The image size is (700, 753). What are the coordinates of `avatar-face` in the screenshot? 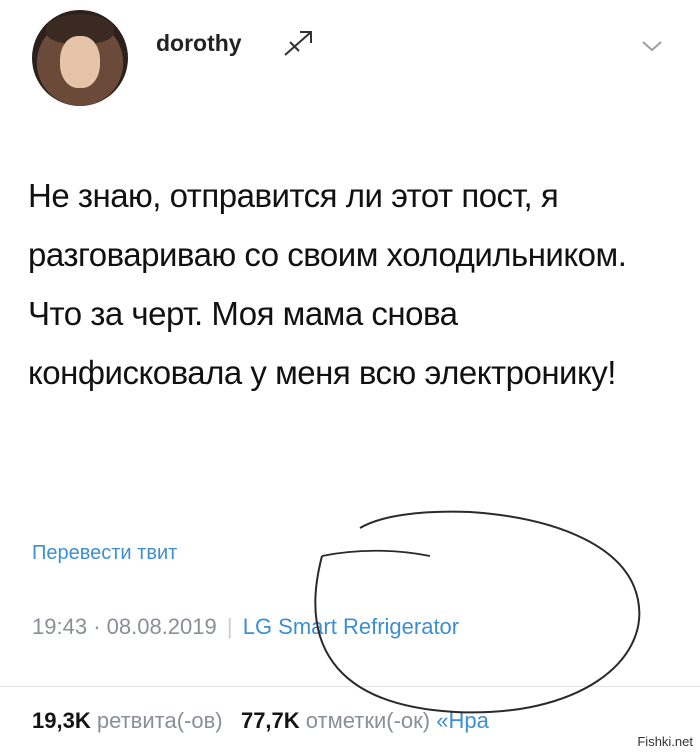 It's located at (80, 62).